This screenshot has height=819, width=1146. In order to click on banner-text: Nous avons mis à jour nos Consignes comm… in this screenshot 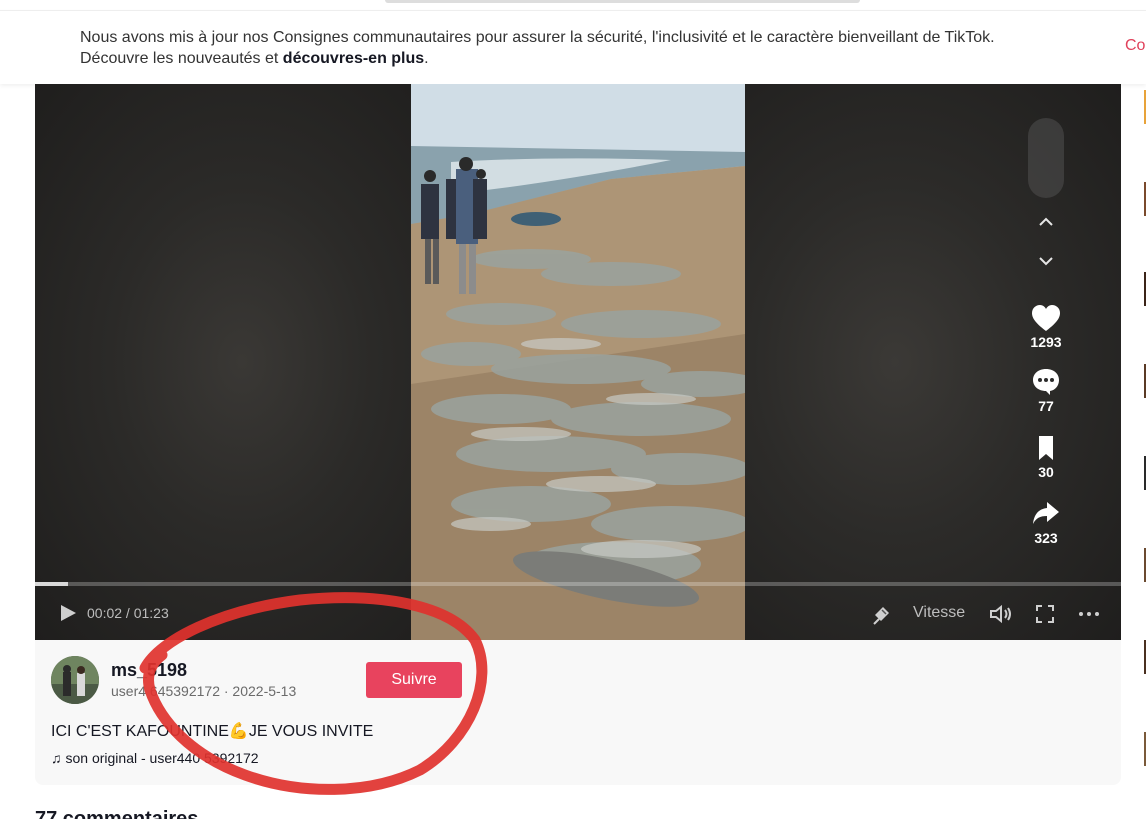, I will do `click(537, 48)`.